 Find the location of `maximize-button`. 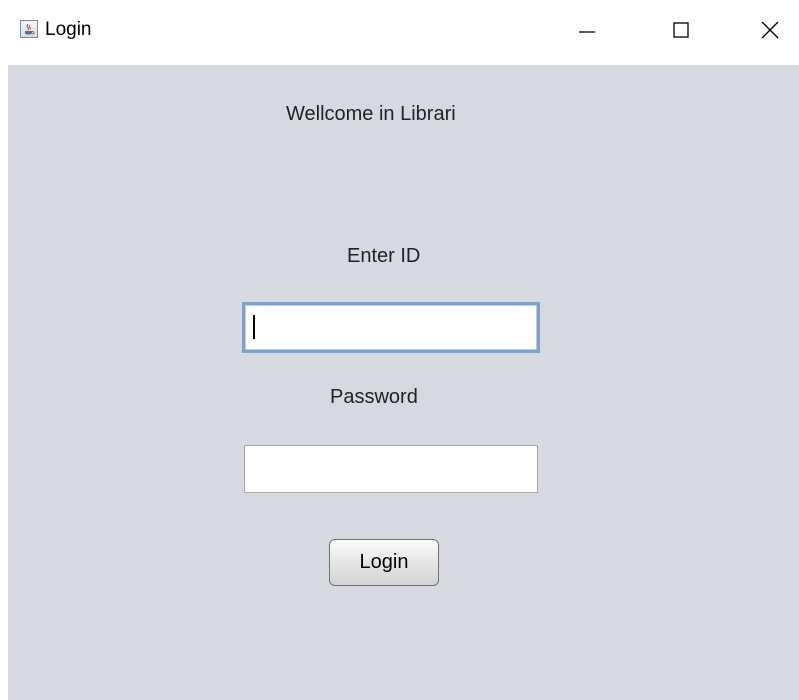

maximize-button is located at coordinates (681, 32).